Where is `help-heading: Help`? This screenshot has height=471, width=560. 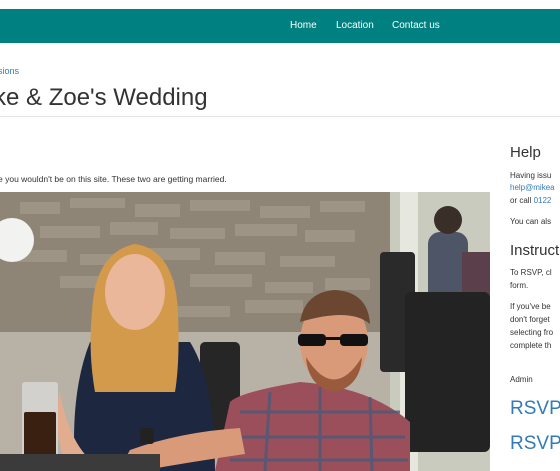 help-heading: Help is located at coordinates (525, 152).